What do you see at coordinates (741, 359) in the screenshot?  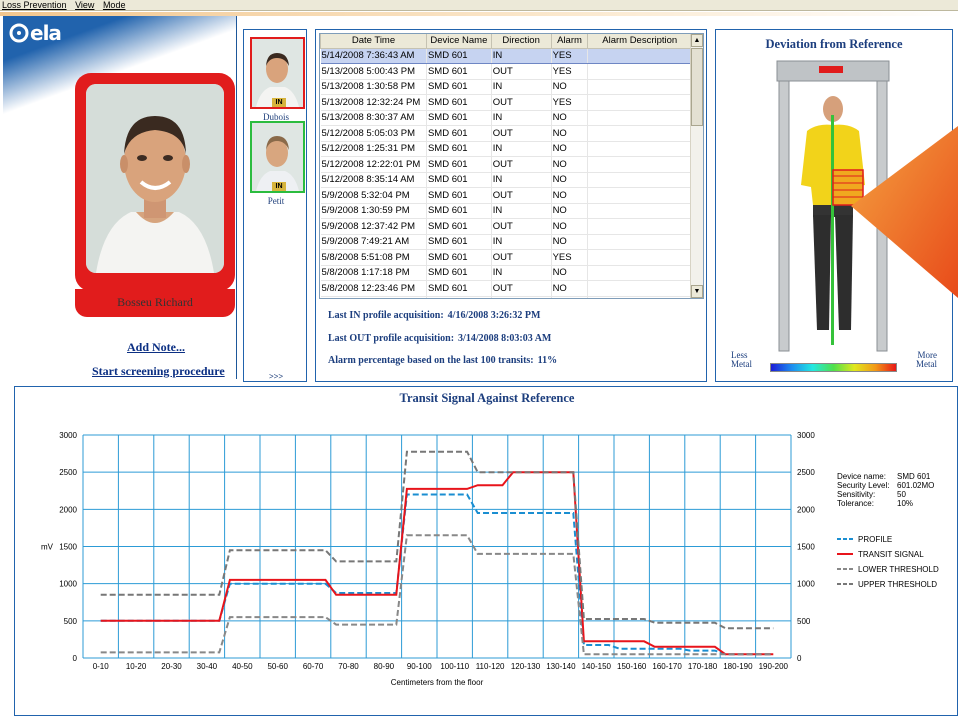 I see `less-metal-label: Less Metal` at bounding box center [741, 359].